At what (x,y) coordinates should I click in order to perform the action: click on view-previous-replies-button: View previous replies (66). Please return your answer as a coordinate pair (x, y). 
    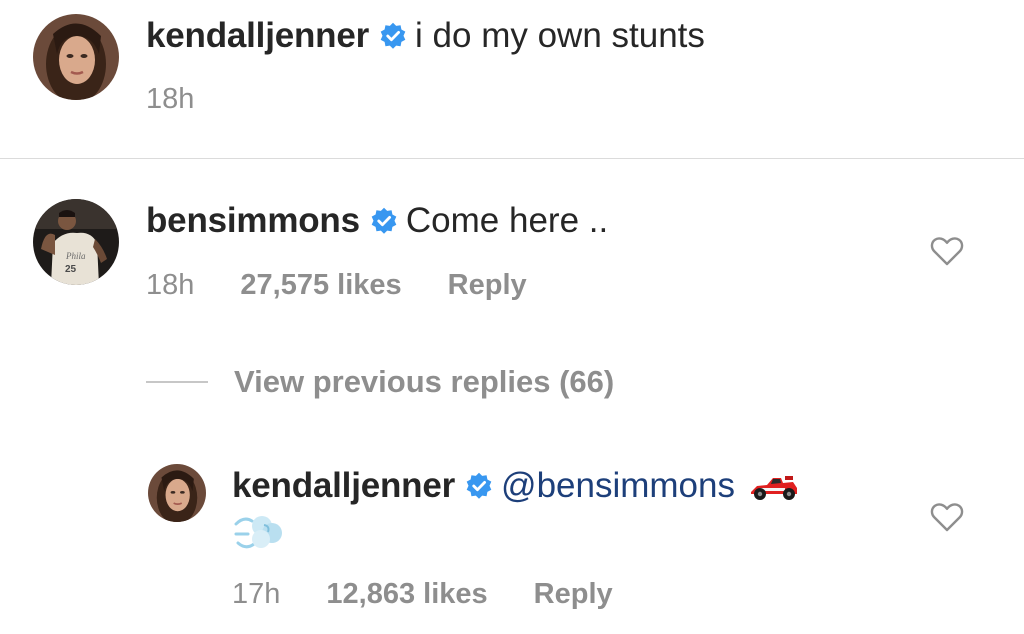
    Looking at the image, I should click on (380, 382).